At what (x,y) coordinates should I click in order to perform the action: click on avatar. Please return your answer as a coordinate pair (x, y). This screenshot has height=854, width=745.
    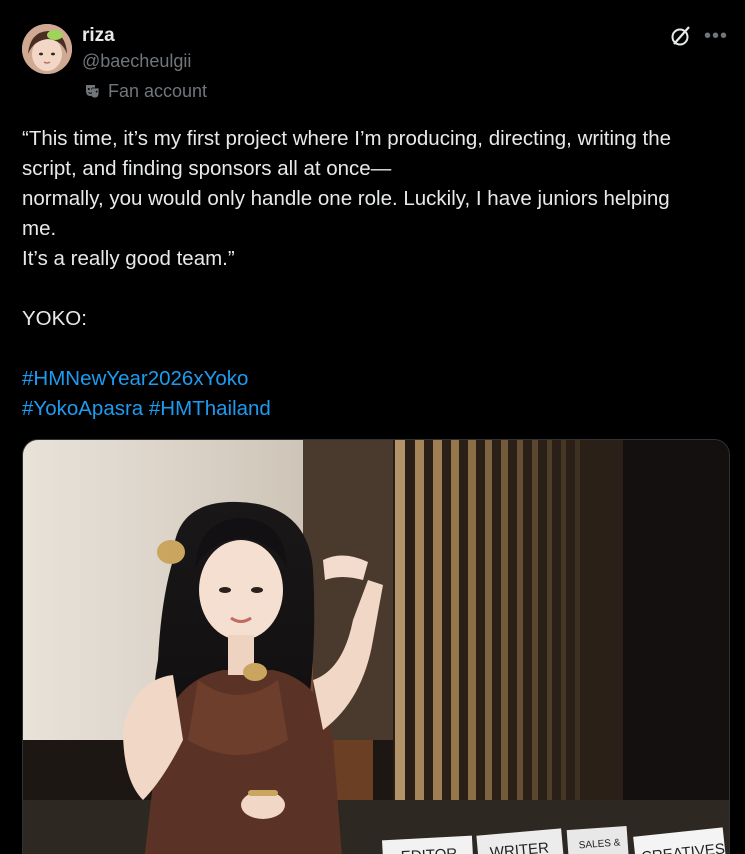
    Looking at the image, I should click on (47, 49).